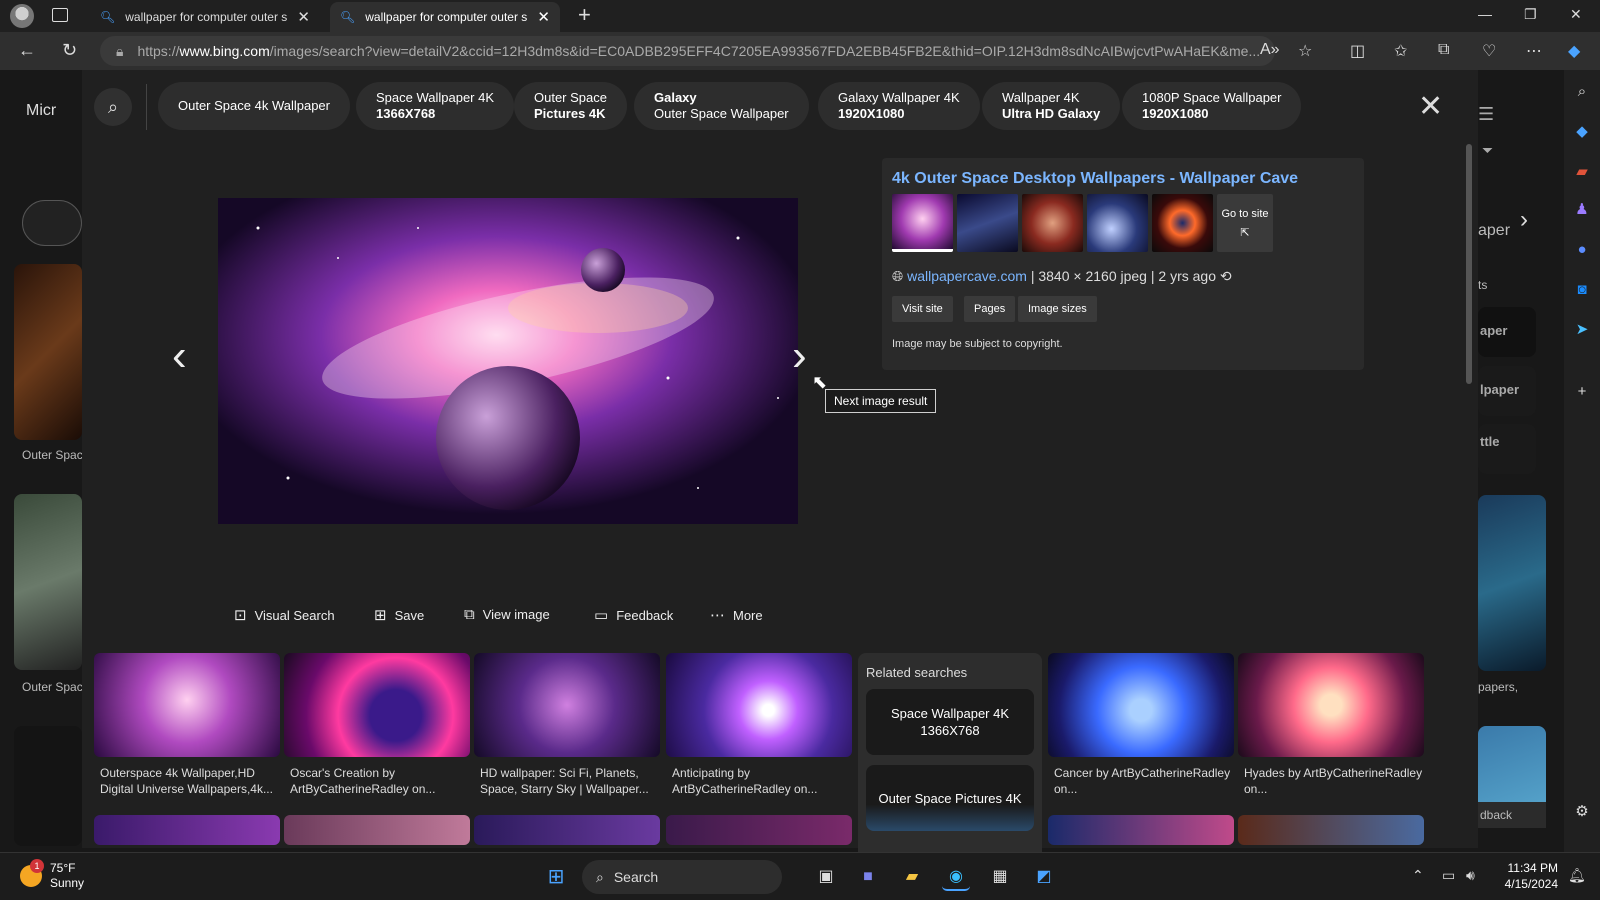 The width and height of the screenshot is (1600, 900). I want to click on sidebar-outlook-icon: ◙, so click(1582, 290).